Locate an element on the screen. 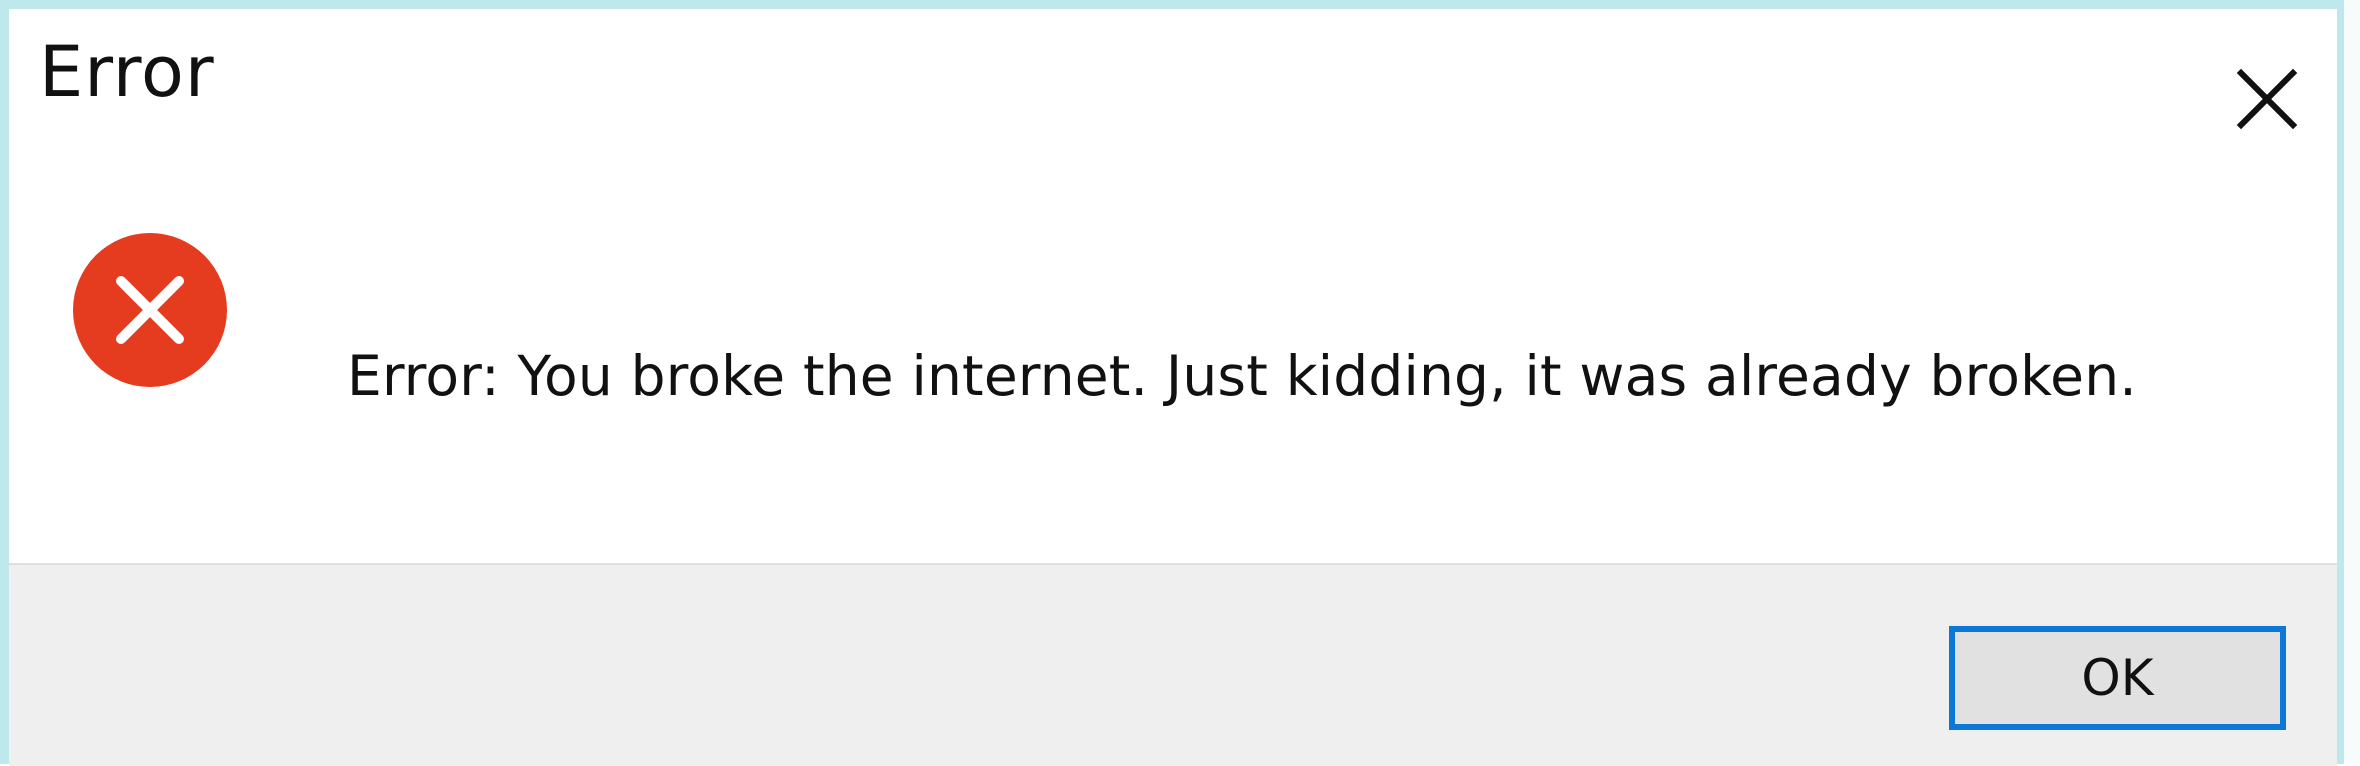 The image size is (2360, 766). close-icon is located at coordinates (2267, 99).